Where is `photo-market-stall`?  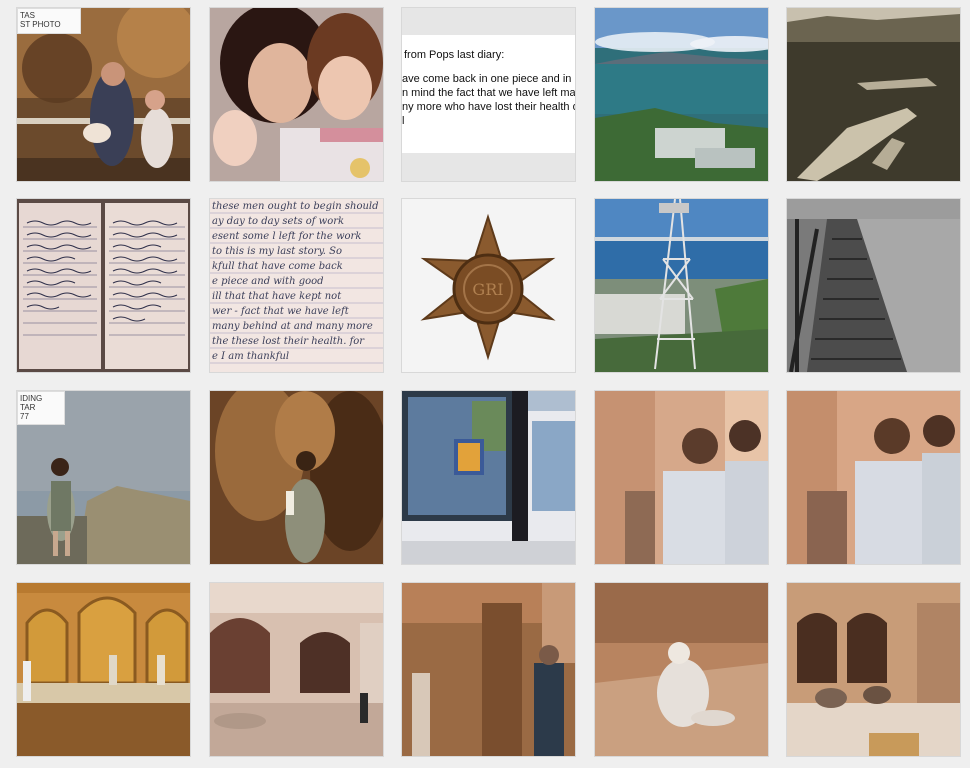 photo-market-stall is located at coordinates (488, 669).